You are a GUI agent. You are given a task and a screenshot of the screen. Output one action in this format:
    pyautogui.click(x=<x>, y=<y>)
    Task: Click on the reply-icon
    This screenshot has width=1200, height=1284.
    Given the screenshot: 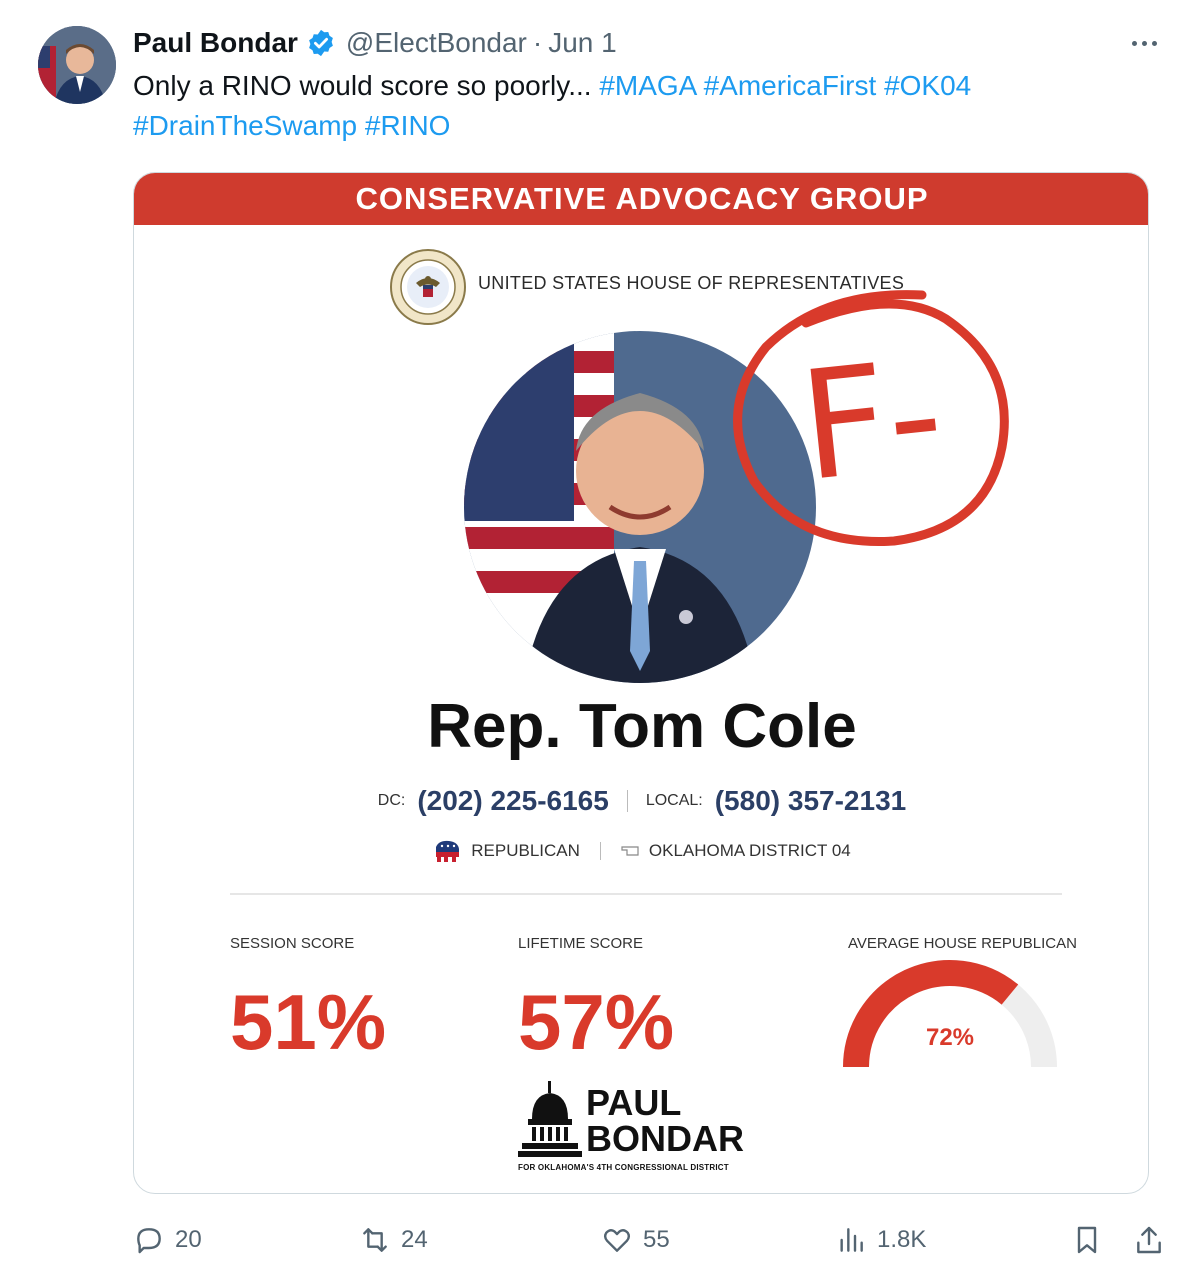 What is the action you would take?
    pyautogui.click(x=149, y=1241)
    